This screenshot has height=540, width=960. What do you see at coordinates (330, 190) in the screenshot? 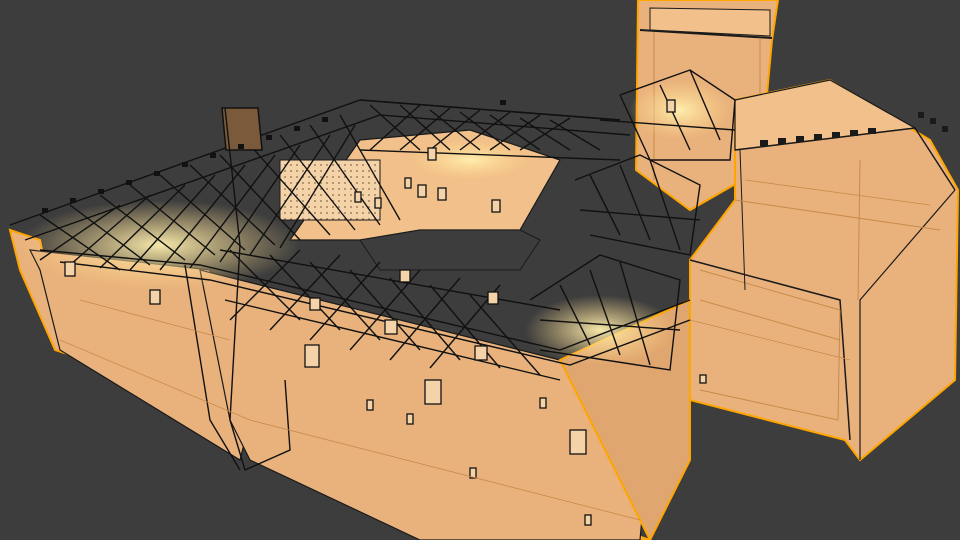
I see `mesh-panel` at bounding box center [330, 190].